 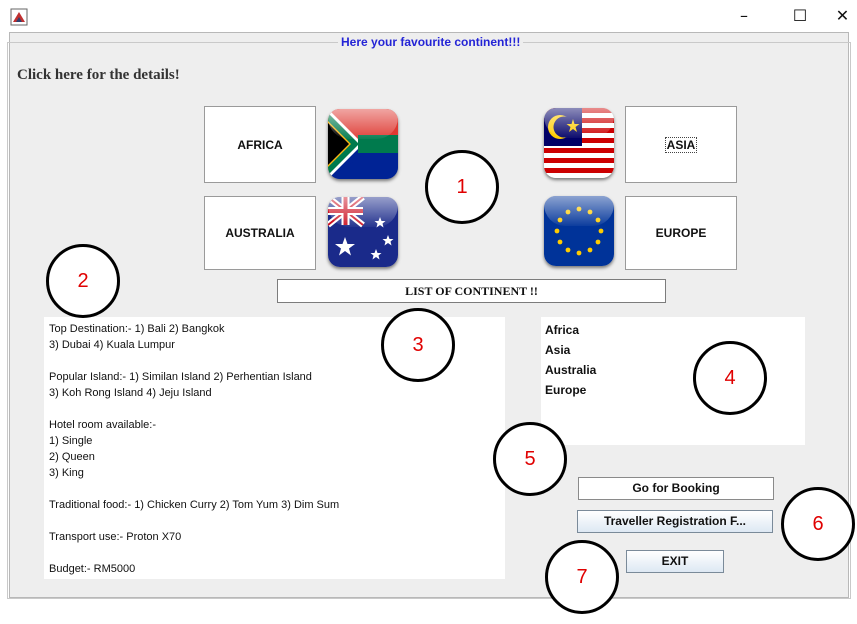 What do you see at coordinates (462, 187) in the screenshot?
I see `callout-1: 1` at bounding box center [462, 187].